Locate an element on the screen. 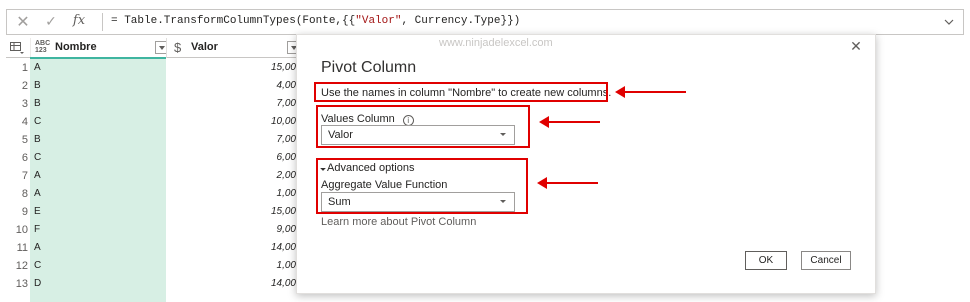 The height and width of the screenshot is (302, 970). table-row: 13 D 14,00 is located at coordinates (153, 284).